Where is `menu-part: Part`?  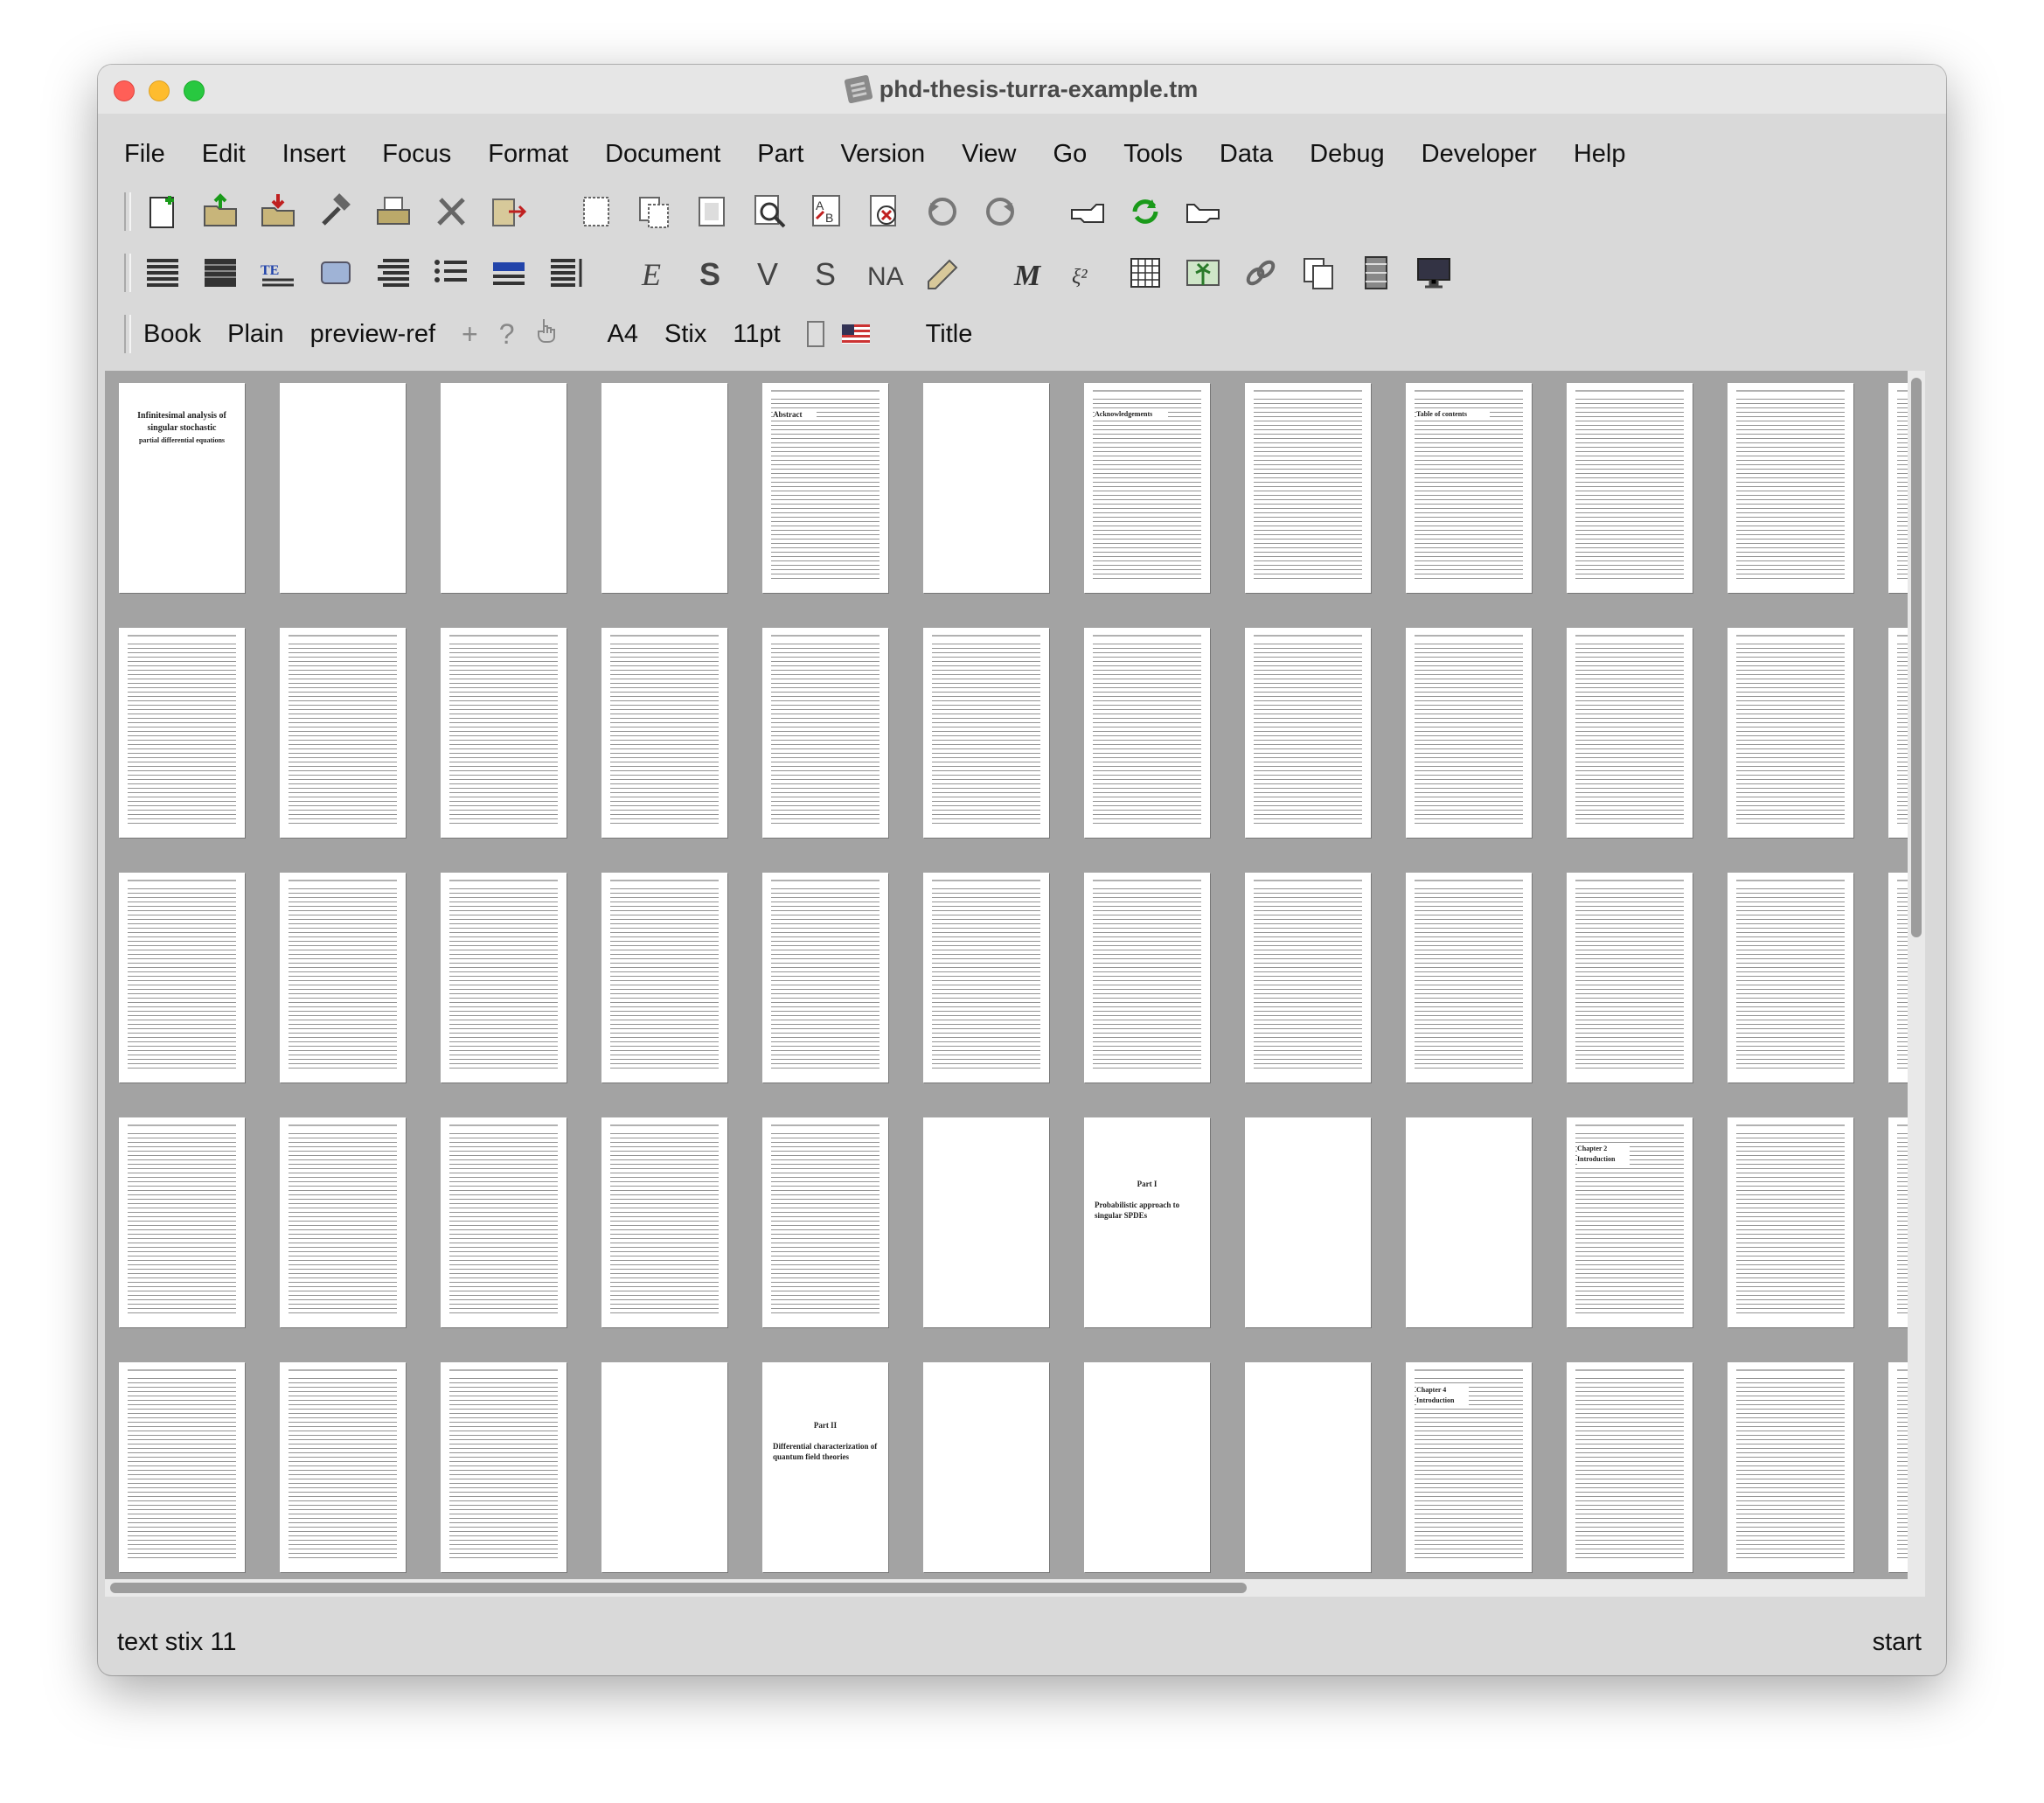
menu-part: Part is located at coordinates (780, 155).